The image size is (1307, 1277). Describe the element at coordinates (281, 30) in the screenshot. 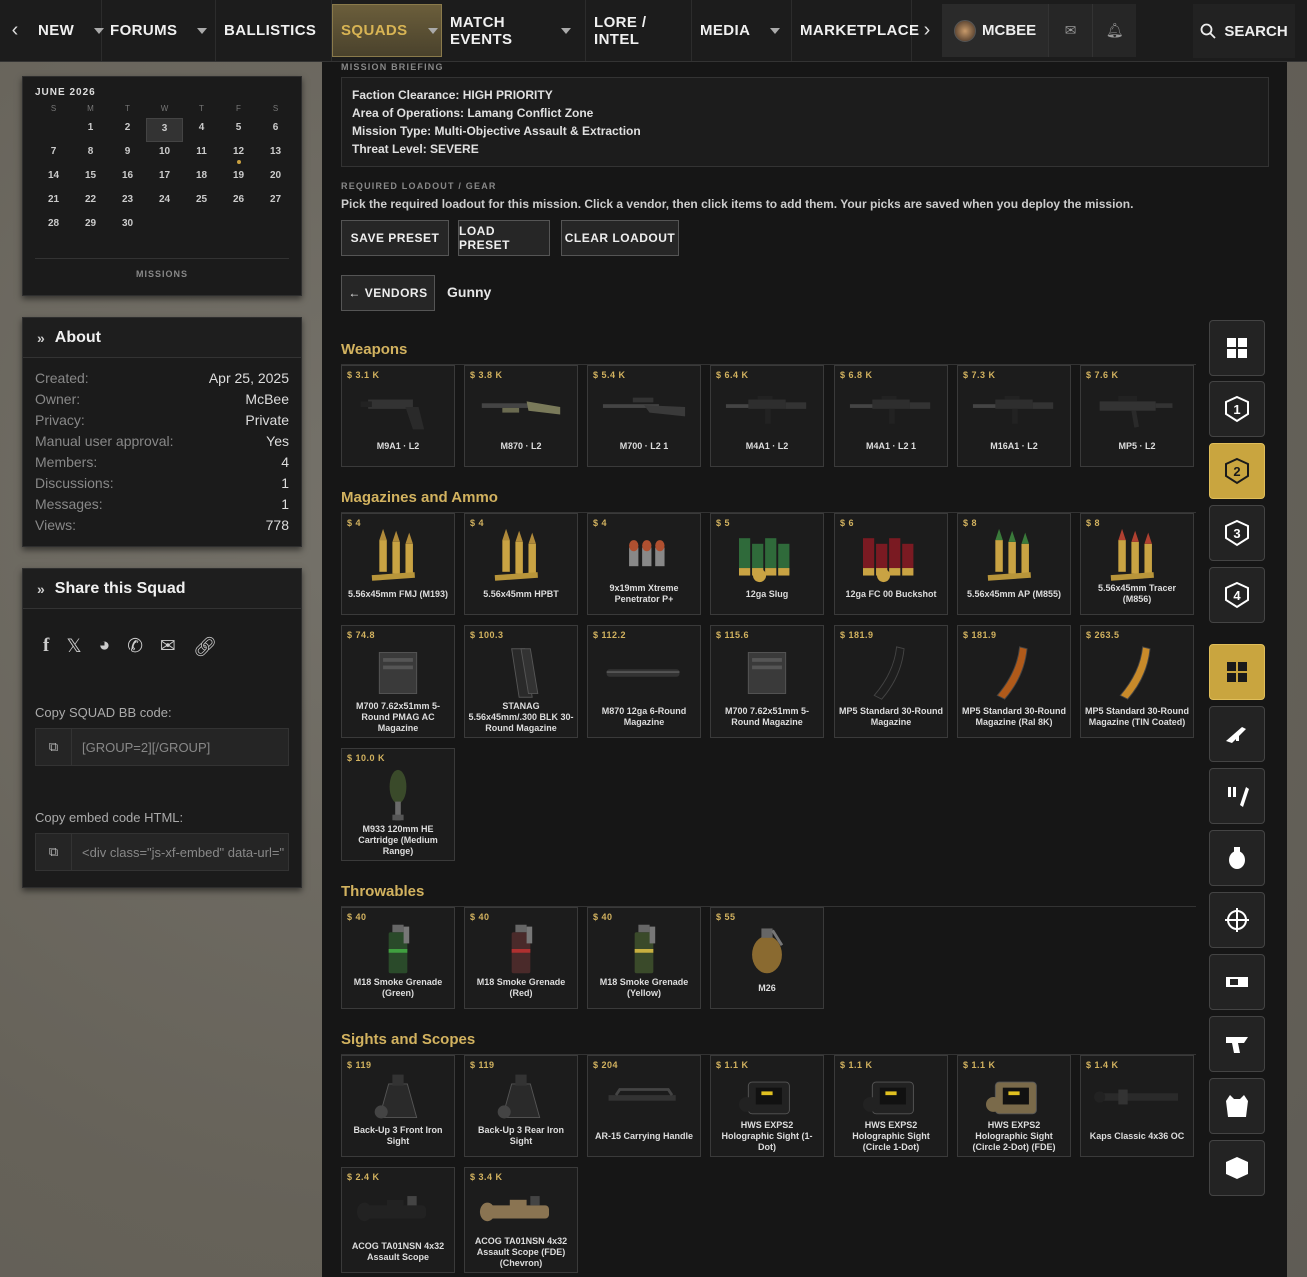

I see `nav-ballistics: BALLISTICS` at that location.